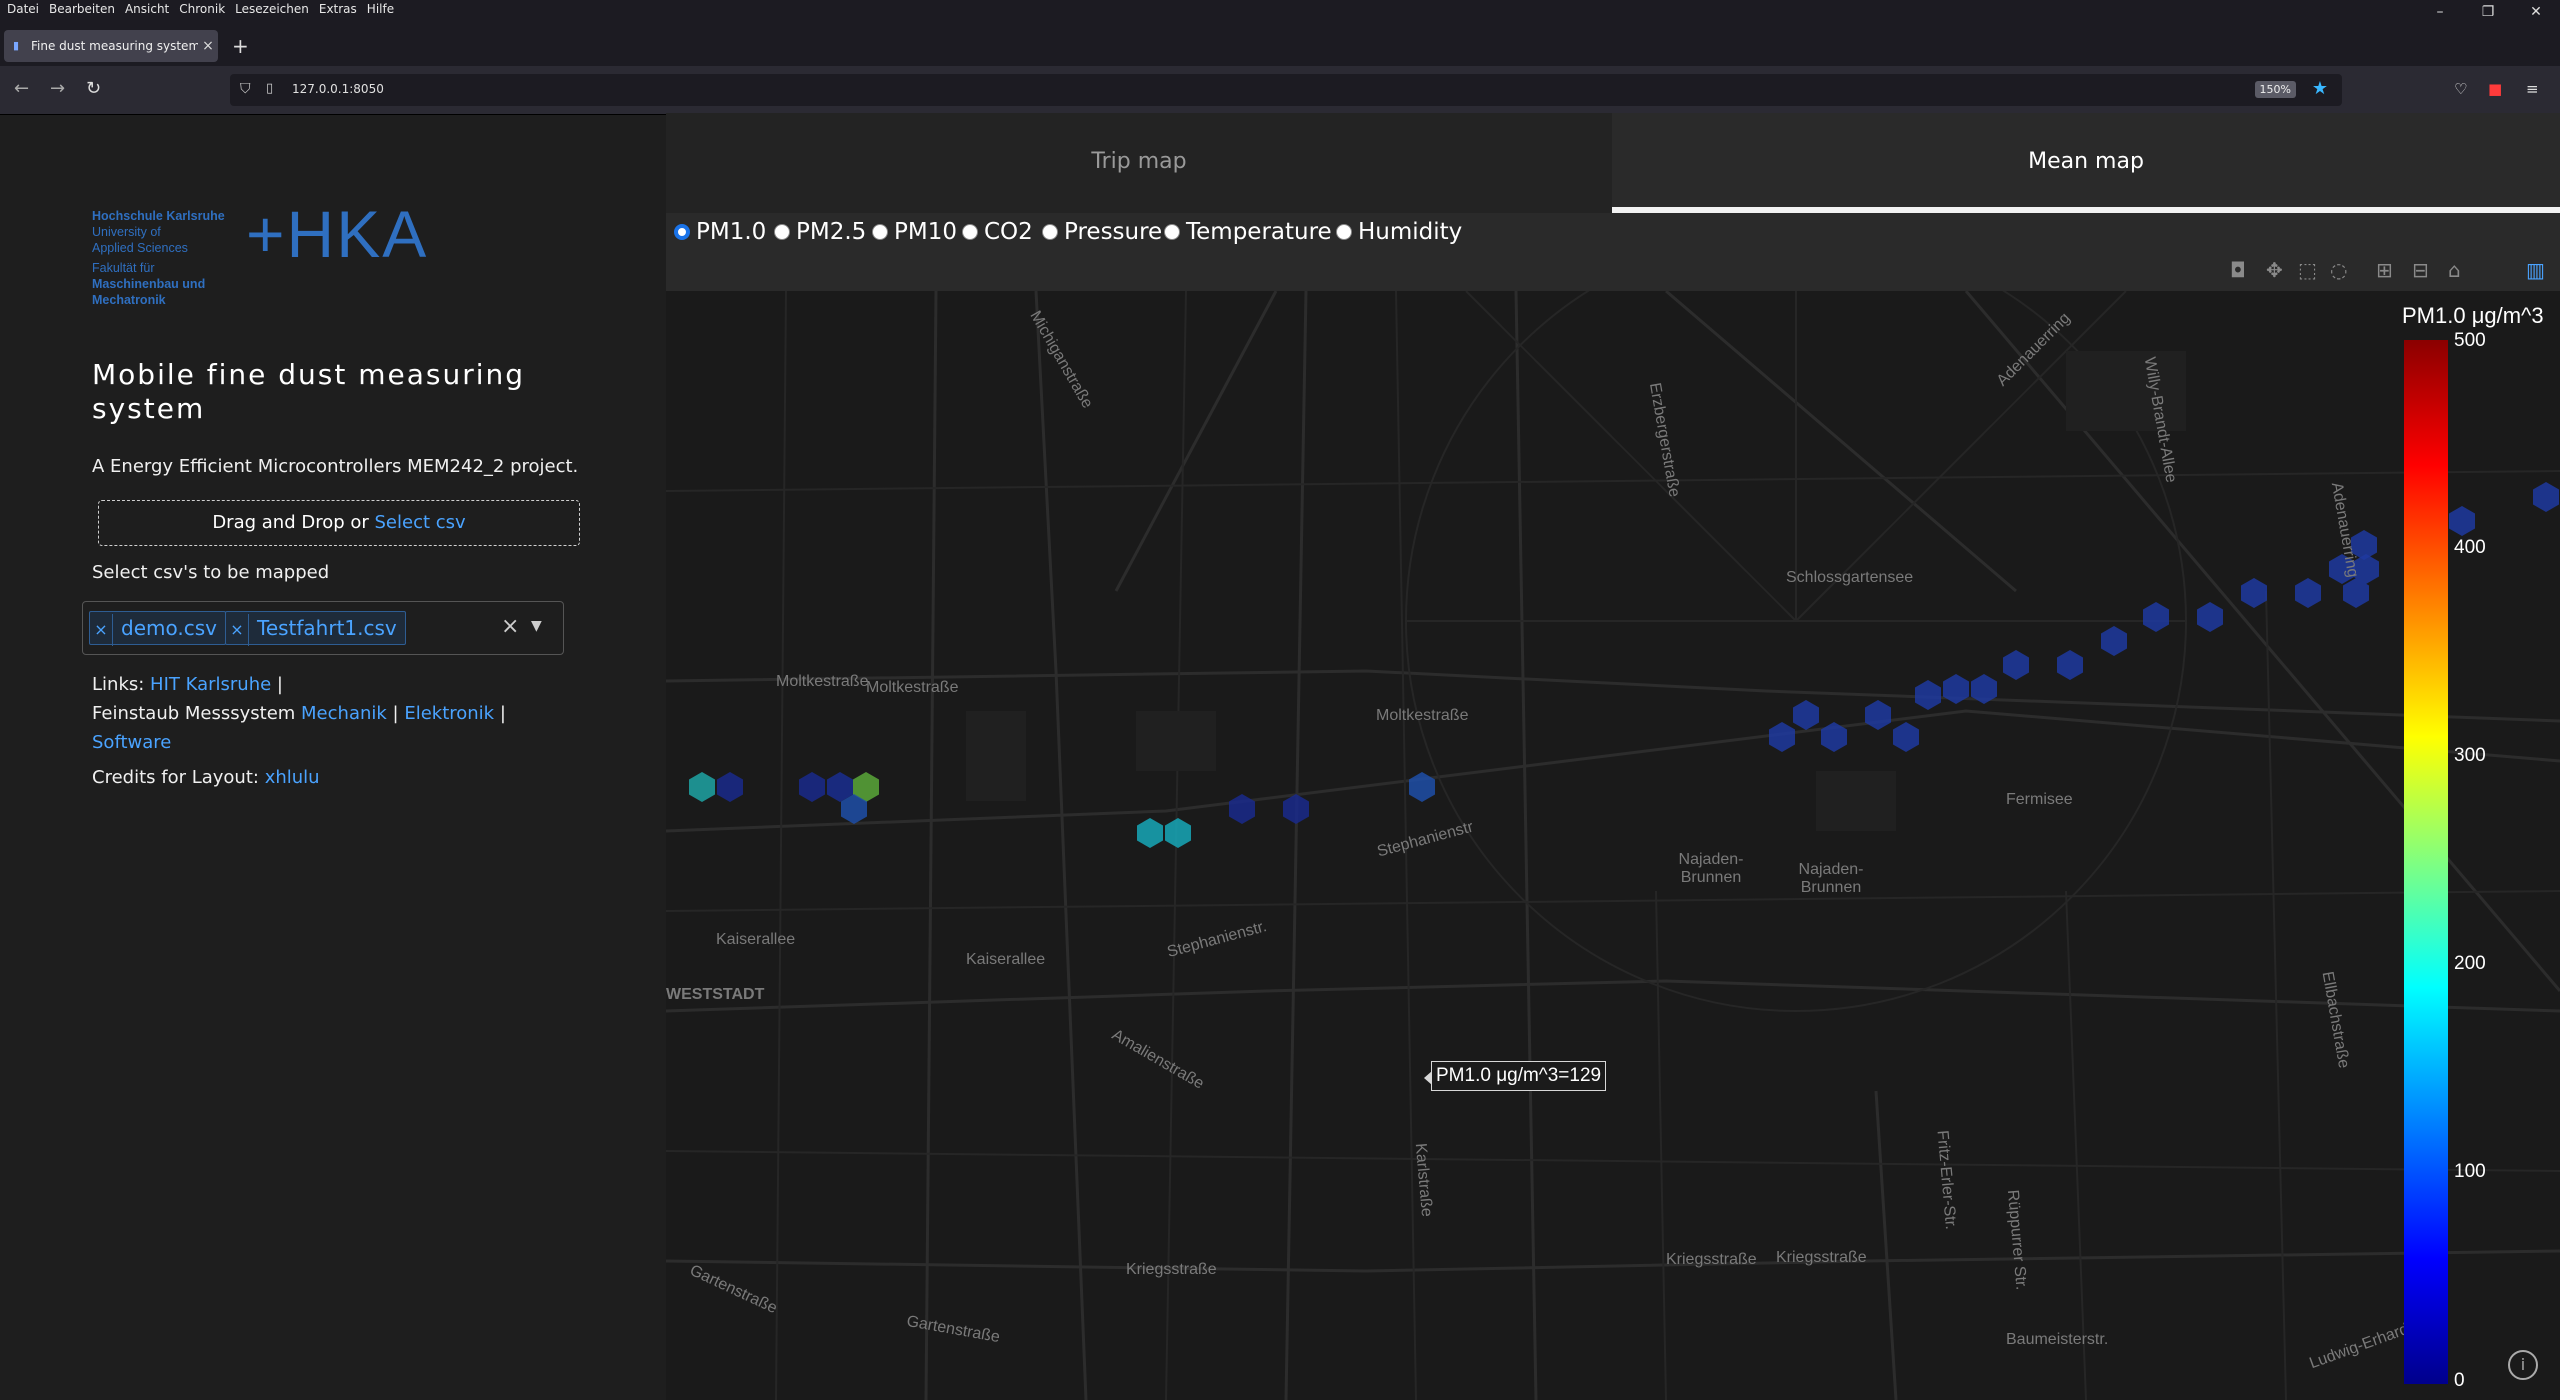  I want to click on page-icon: ▯, so click(269, 88).